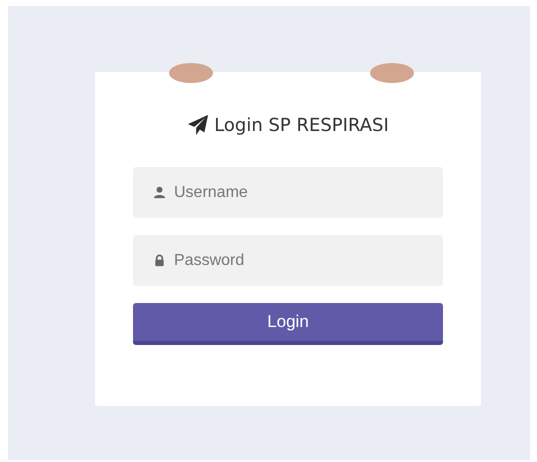 This screenshot has width=537, height=462. I want to click on login-button: Login, so click(288, 324).